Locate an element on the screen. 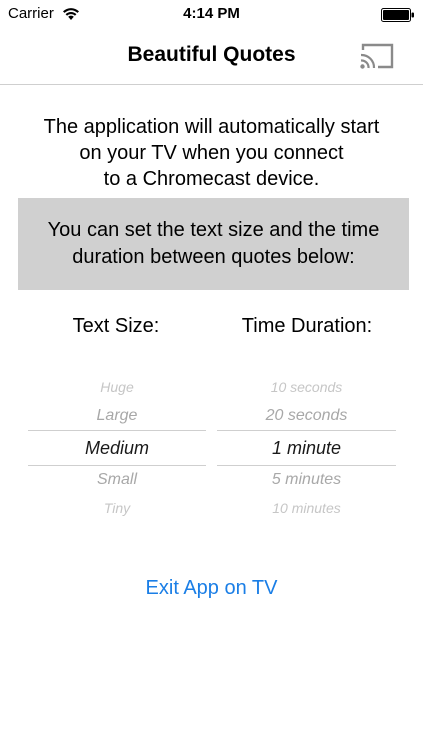 The height and width of the screenshot is (750, 423). text-size-picker: Huge Large Medium Small Tiny is located at coordinates (117, 447).